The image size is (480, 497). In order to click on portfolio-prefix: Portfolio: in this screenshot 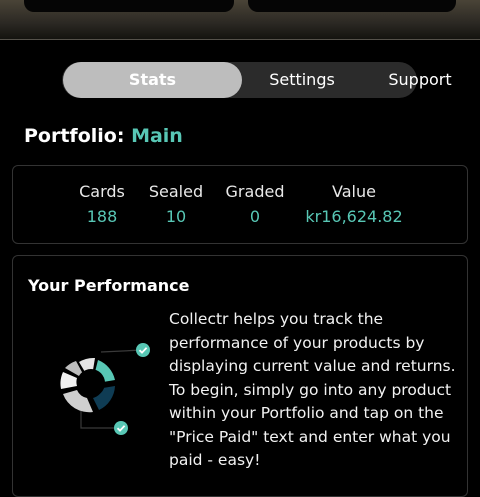, I will do `click(74, 136)`.